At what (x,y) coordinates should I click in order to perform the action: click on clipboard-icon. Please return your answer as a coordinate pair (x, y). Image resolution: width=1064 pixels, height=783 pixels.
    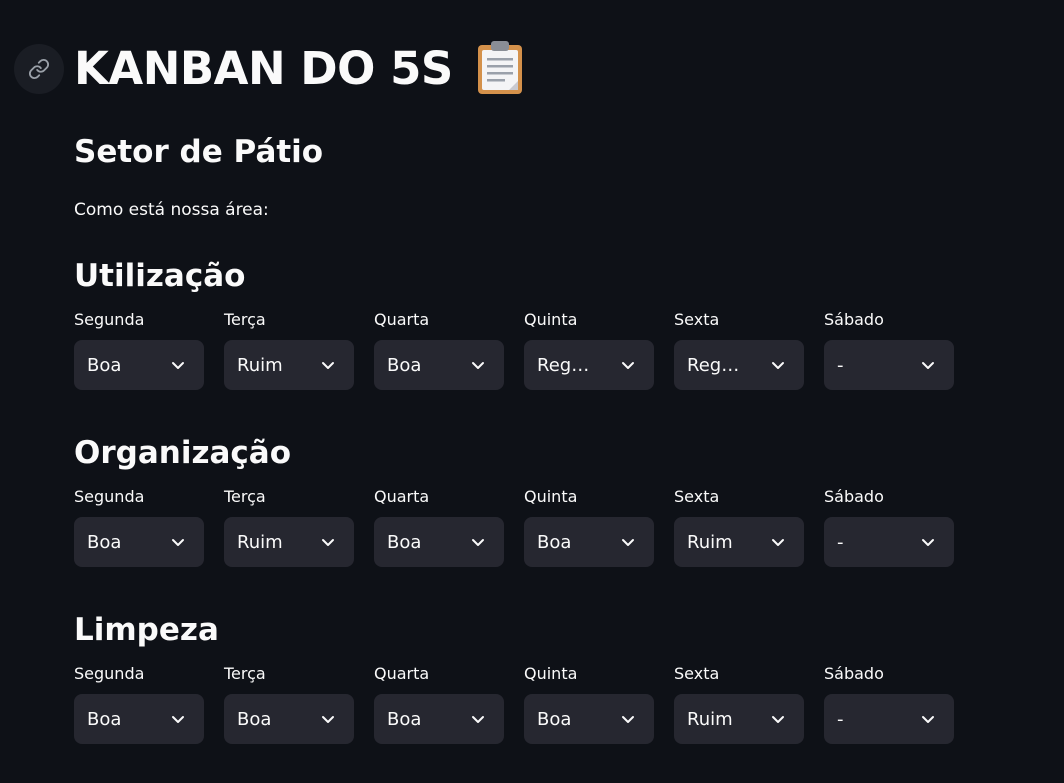
    Looking at the image, I should click on (499, 67).